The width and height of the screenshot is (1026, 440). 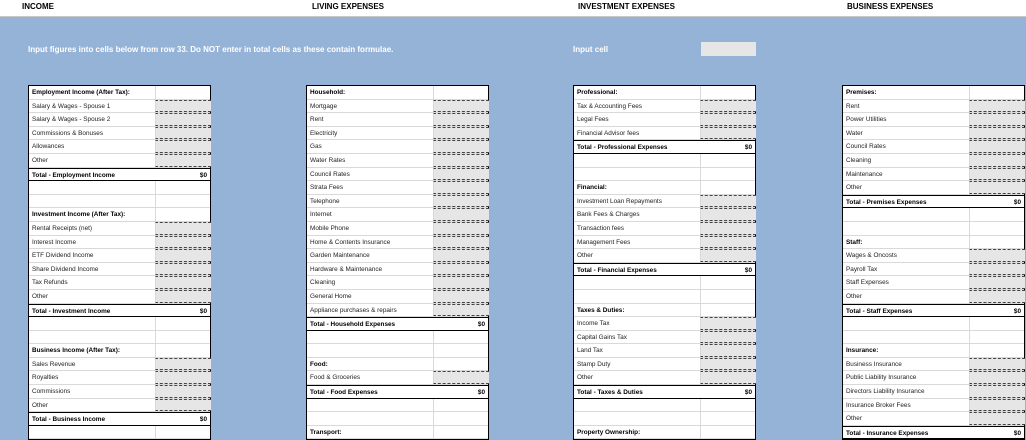 What do you see at coordinates (63, 256) in the screenshot?
I see `row-label: ETF Dividend Income` at bounding box center [63, 256].